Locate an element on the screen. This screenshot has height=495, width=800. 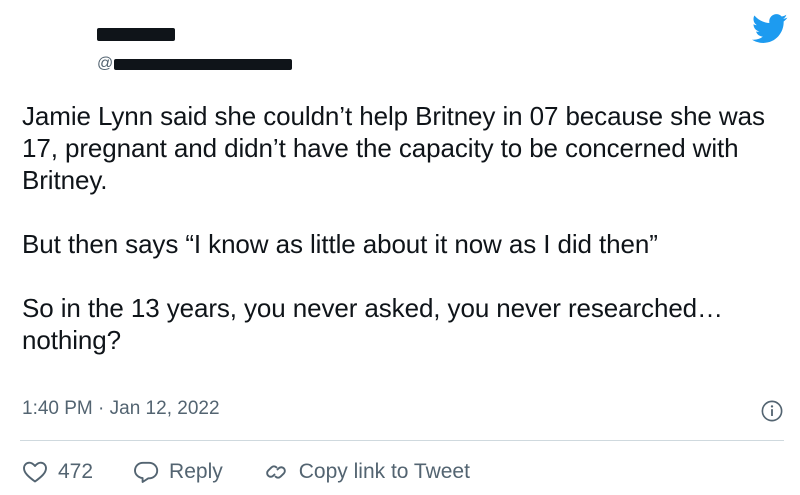
link-icon is located at coordinates (275, 472).